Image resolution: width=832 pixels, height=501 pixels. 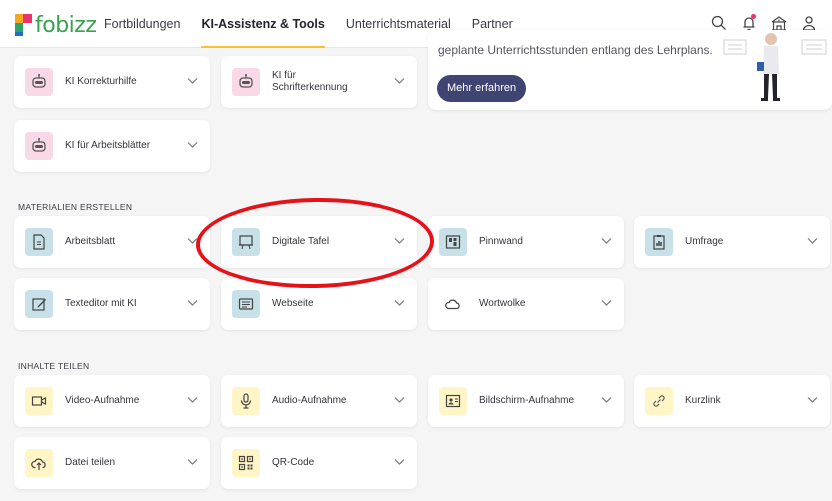 I want to click on mehr-erfahren-button: Mehr erfahren, so click(x=482, y=88).